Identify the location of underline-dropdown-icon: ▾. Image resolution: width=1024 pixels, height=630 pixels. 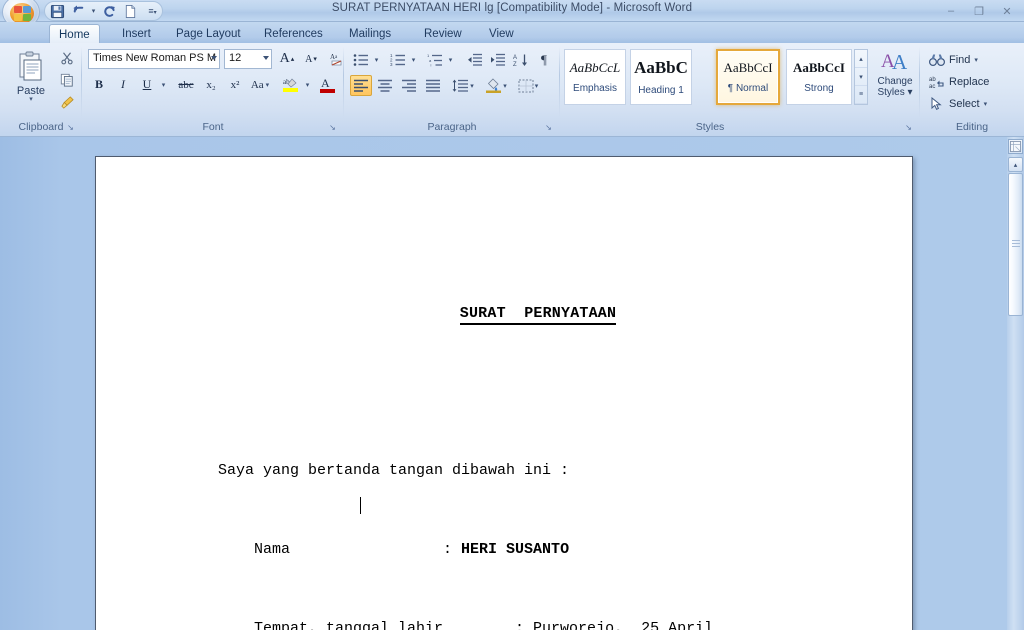
(163, 84).